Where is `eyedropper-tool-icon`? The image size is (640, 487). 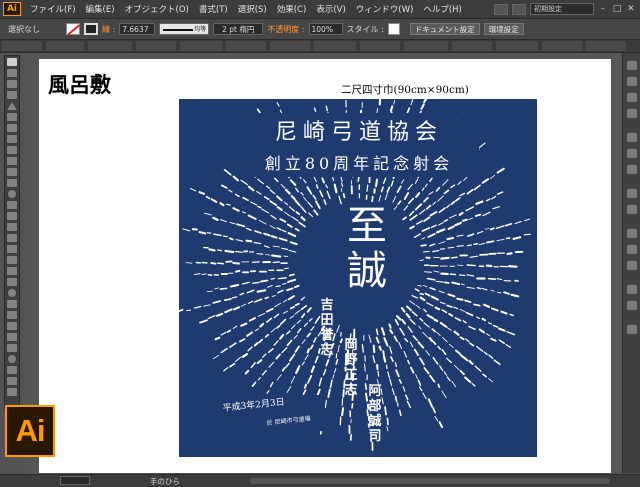
eyedropper-tool-icon is located at coordinates (12, 282).